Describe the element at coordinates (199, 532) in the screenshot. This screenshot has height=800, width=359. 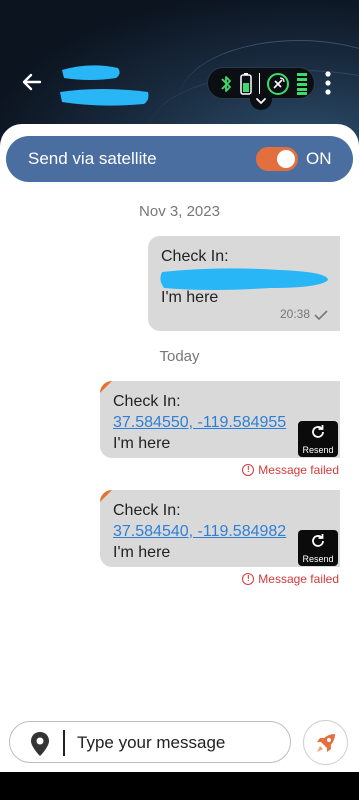
I see `location-link: 37.584540, -119.584982` at that location.